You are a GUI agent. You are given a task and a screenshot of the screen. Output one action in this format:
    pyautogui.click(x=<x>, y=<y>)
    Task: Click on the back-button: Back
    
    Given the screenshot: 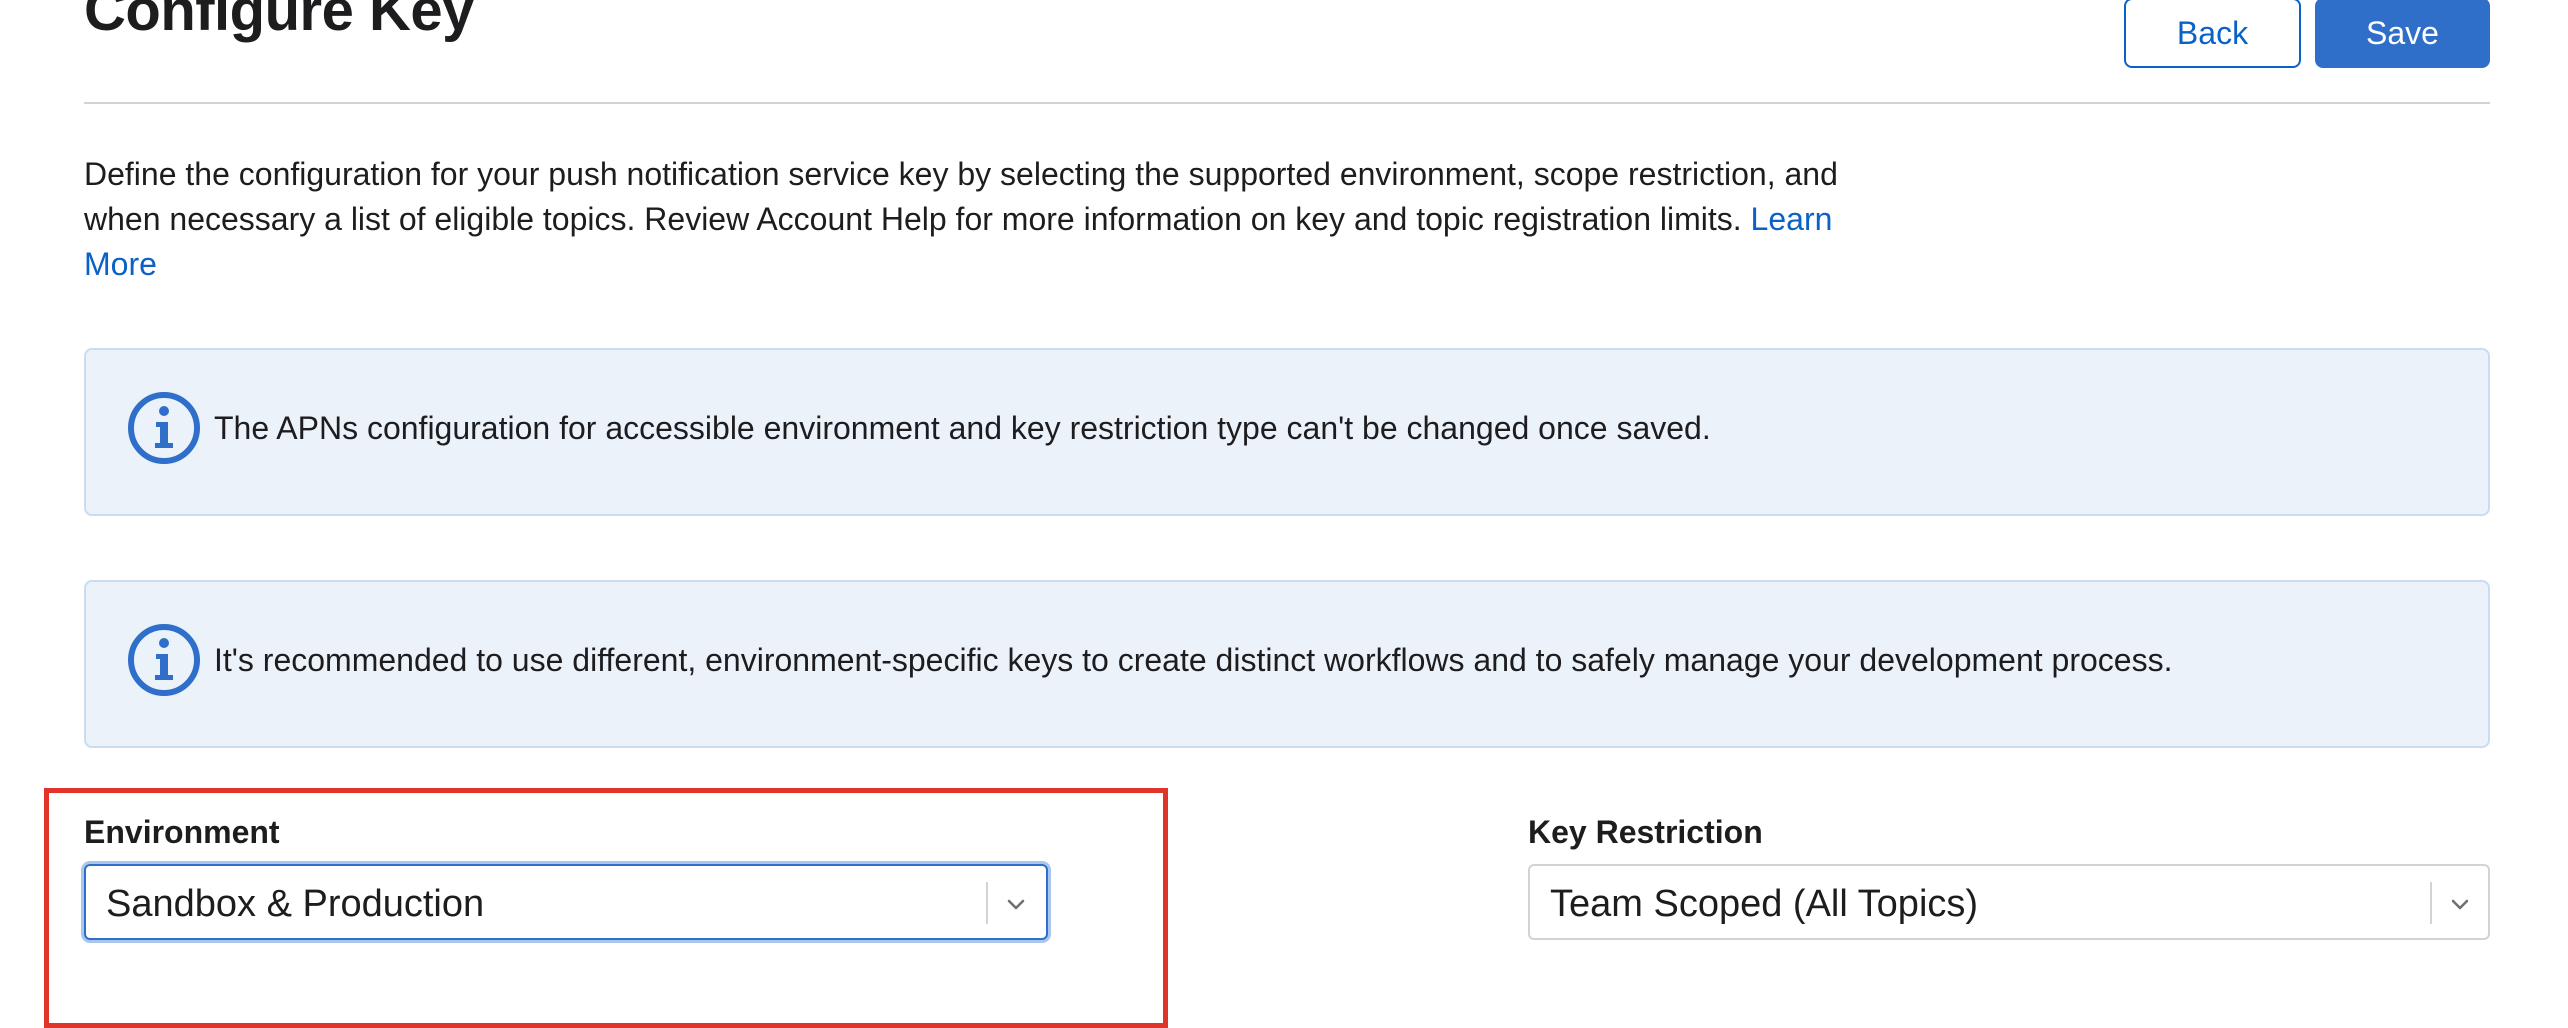 What is the action you would take?
    pyautogui.click(x=2212, y=34)
    